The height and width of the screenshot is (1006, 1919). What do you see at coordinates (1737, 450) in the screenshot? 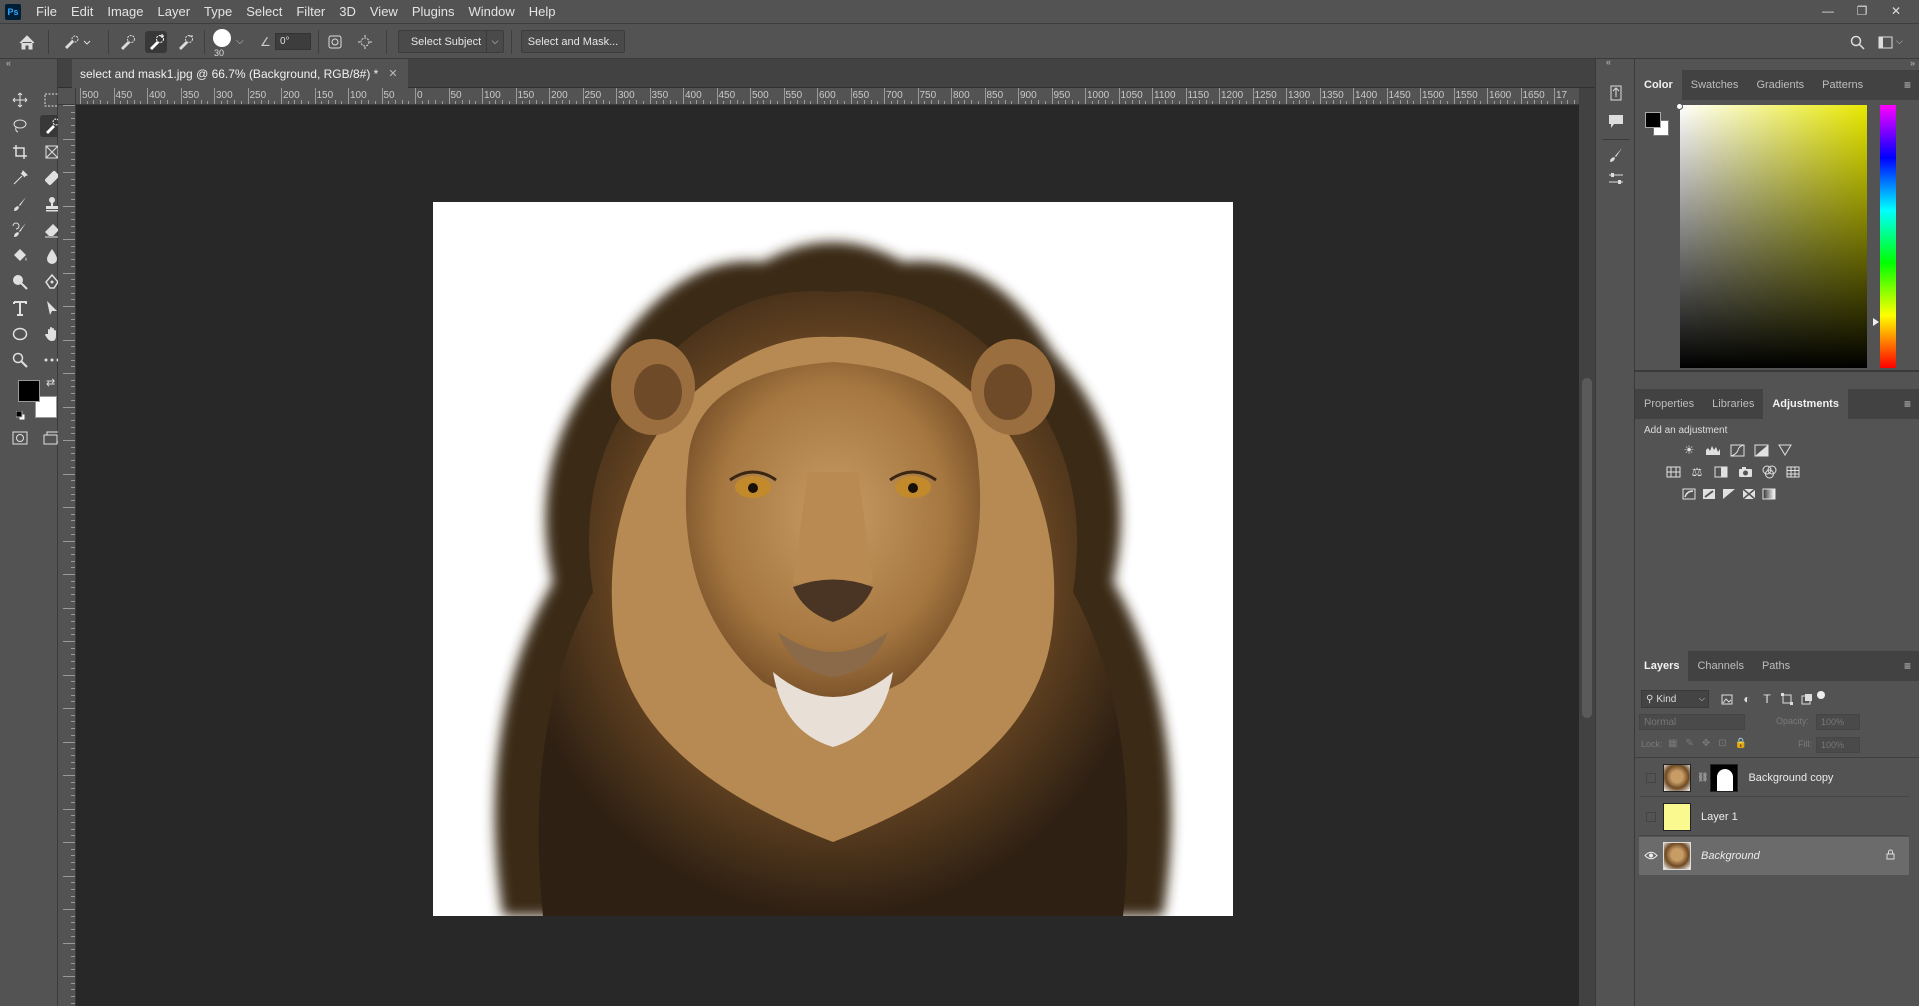
I see `curves-icon` at bounding box center [1737, 450].